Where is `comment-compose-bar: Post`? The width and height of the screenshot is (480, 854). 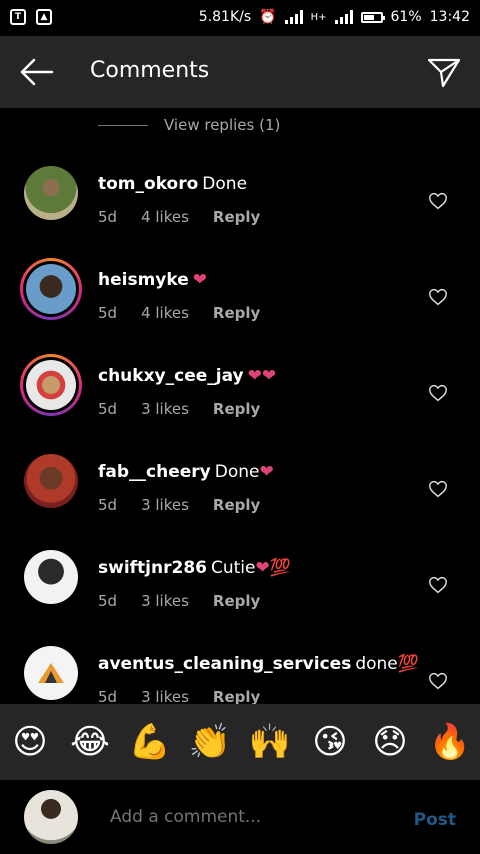
comment-compose-bar: Post is located at coordinates (240, 817).